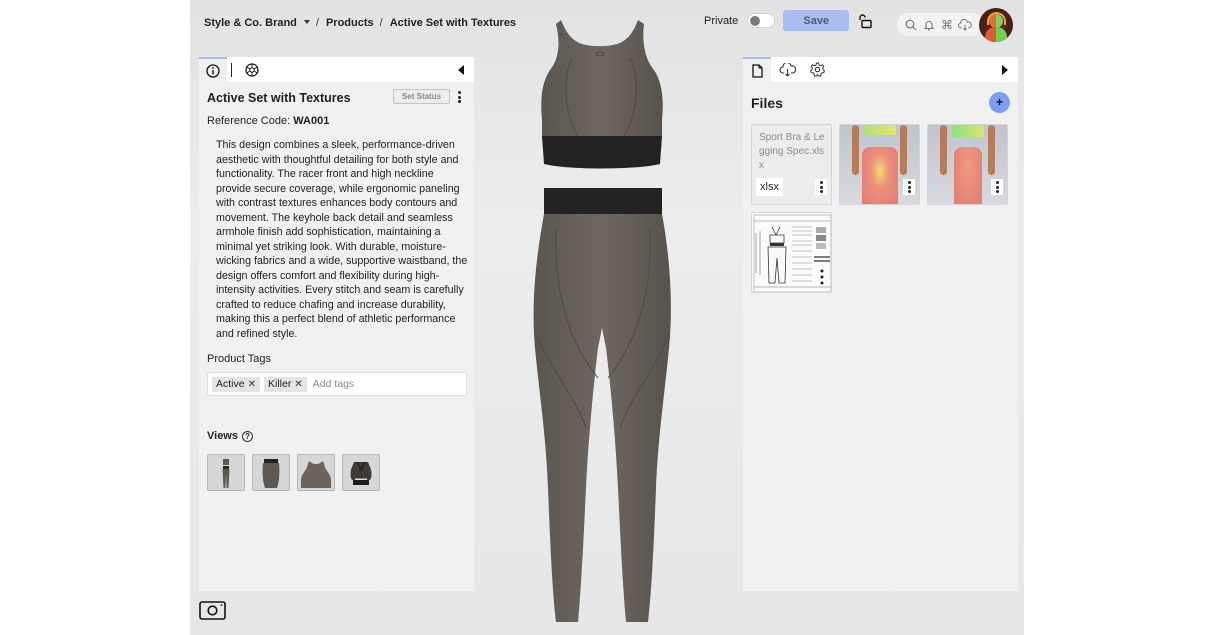 This screenshot has width=1214, height=635. Describe the element at coordinates (880, 69) in the screenshot. I see `files-tabbar` at that location.